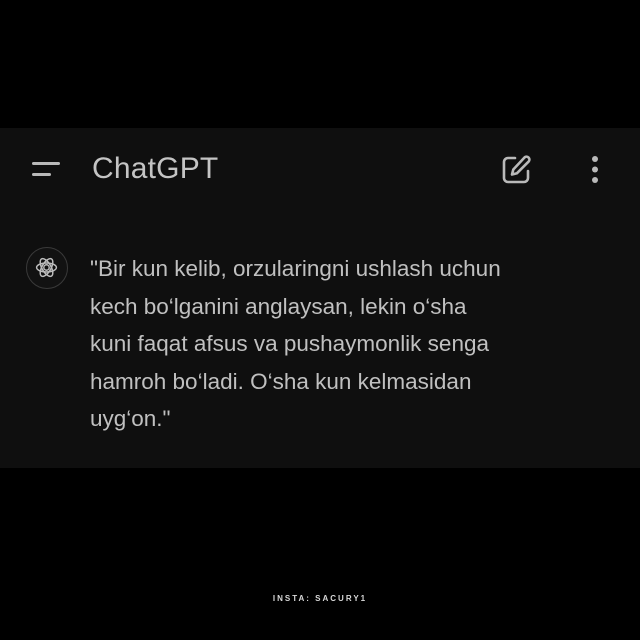 This screenshot has height=640, width=640. What do you see at coordinates (320, 598) in the screenshot?
I see `watermark-text: INSTA: SACURY1` at bounding box center [320, 598].